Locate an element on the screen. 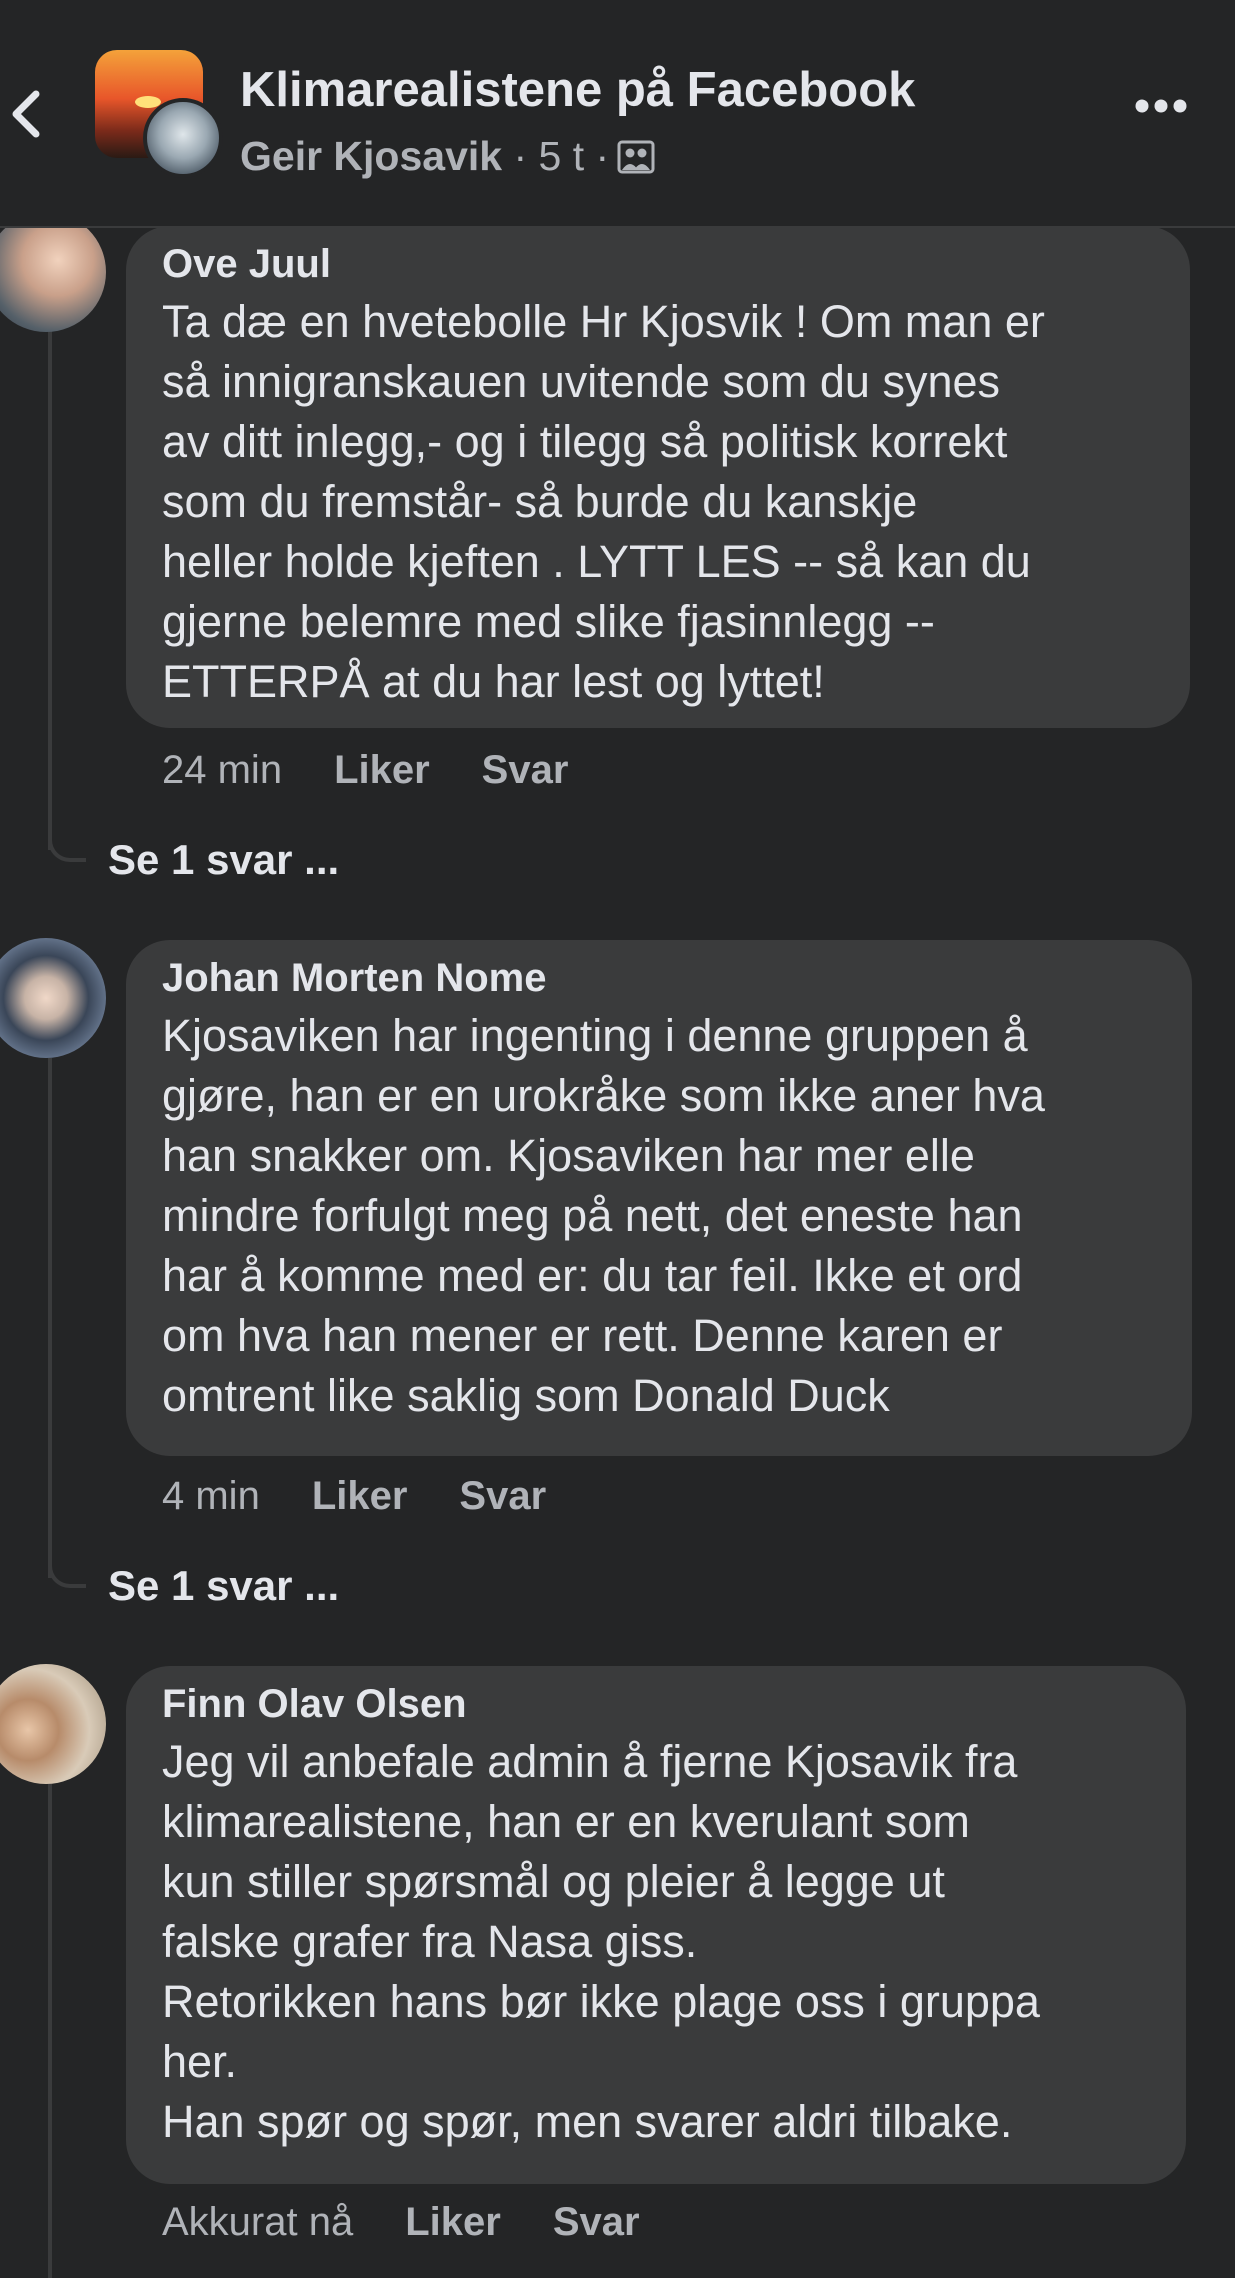 This screenshot has width=1235, height=2278. comment-author: Johan Morten Nome is located at coordinates (659, 978).